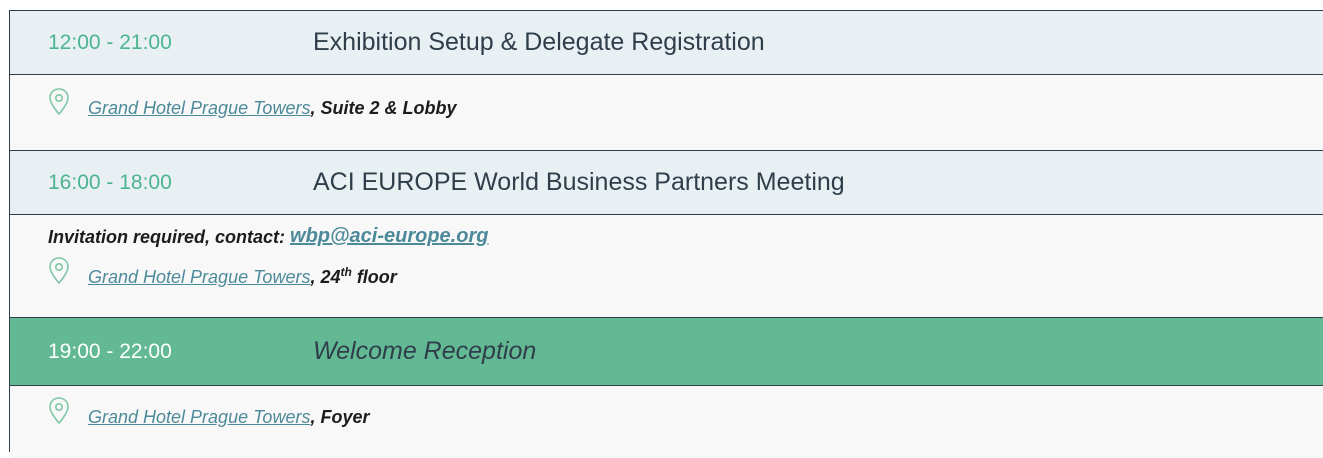 Image resolution: width=1323 pixels, height=458 pixels. I want to click on location-detail: , 24th floor, so click(353, 276).